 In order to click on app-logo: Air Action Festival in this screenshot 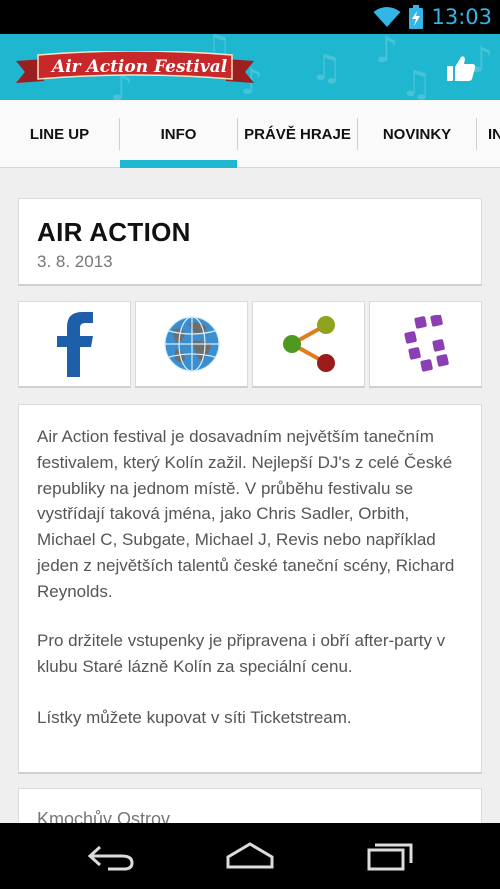, I will do `click(135, 67)`.